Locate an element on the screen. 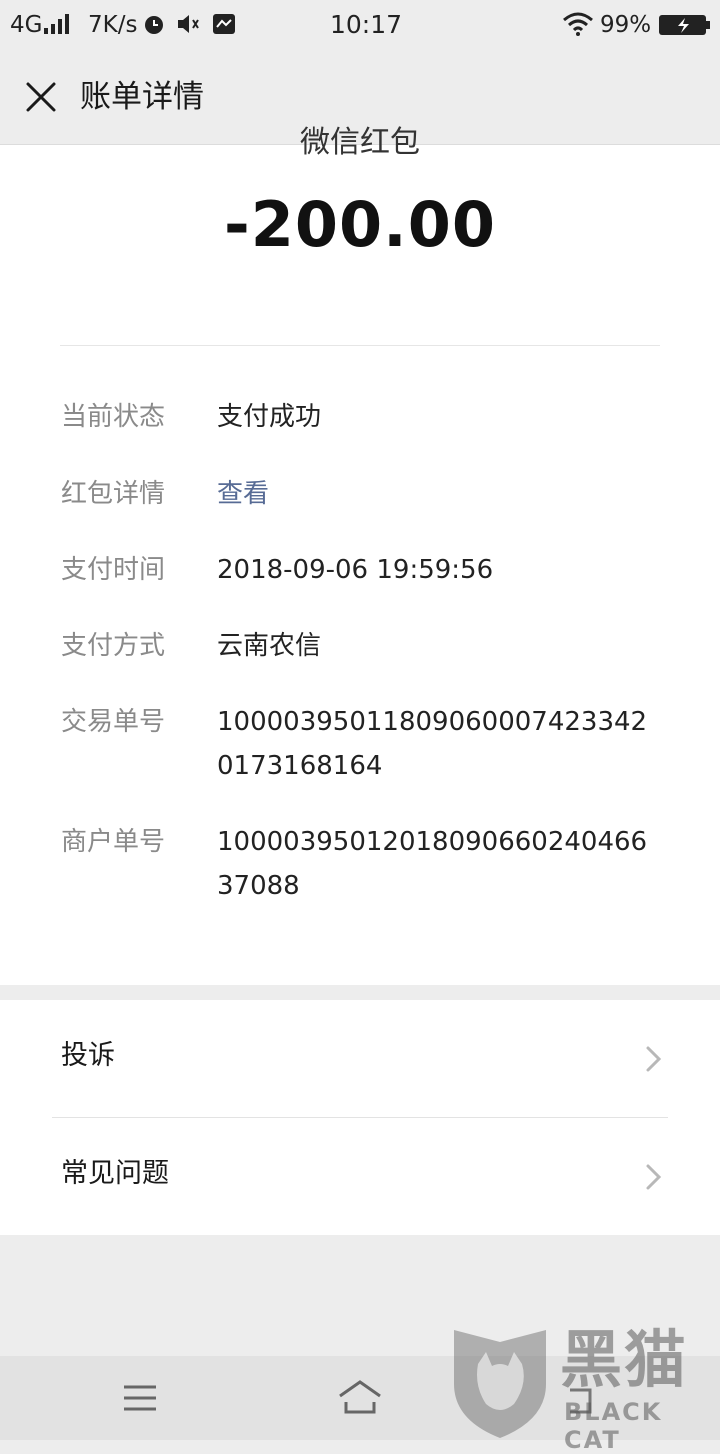 The width and height of the screenshot is (720, 1454). status-label: 当前状态 is located at coordinates (113, 417).